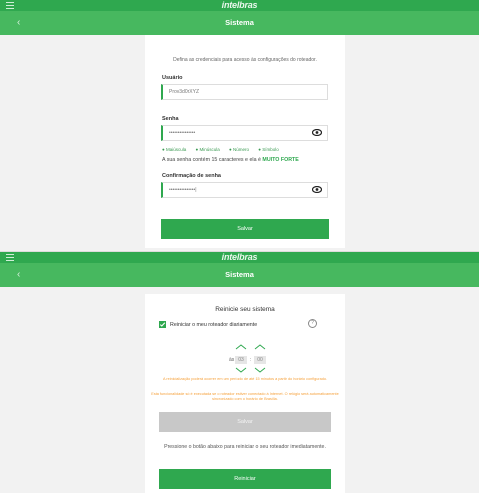  What do you see at coordinates (183, 190) in the screenshot?
I see `confirm-password-value: •••••••••••••••|` at bounding box center [183, 190].